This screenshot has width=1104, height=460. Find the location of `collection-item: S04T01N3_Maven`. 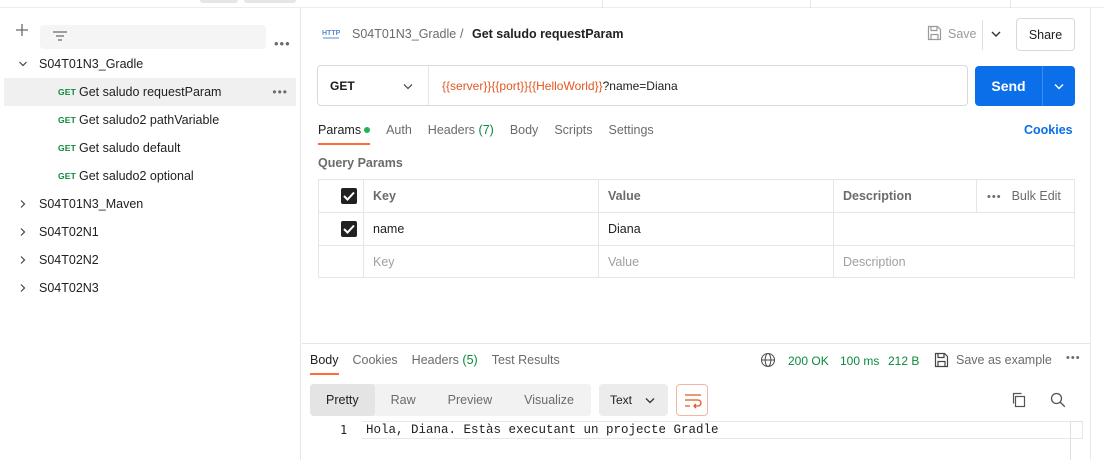

collection-item: S04T01N3_Maven is located at coordinates (150, 204).